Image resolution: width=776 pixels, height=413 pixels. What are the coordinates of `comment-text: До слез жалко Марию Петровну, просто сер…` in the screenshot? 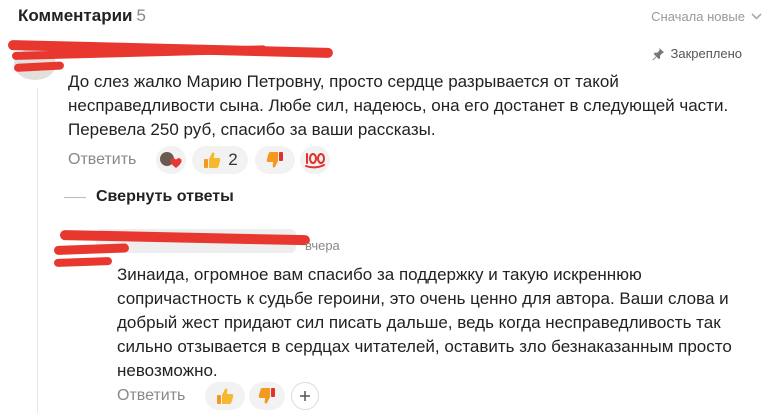 It's located at (398, 105).